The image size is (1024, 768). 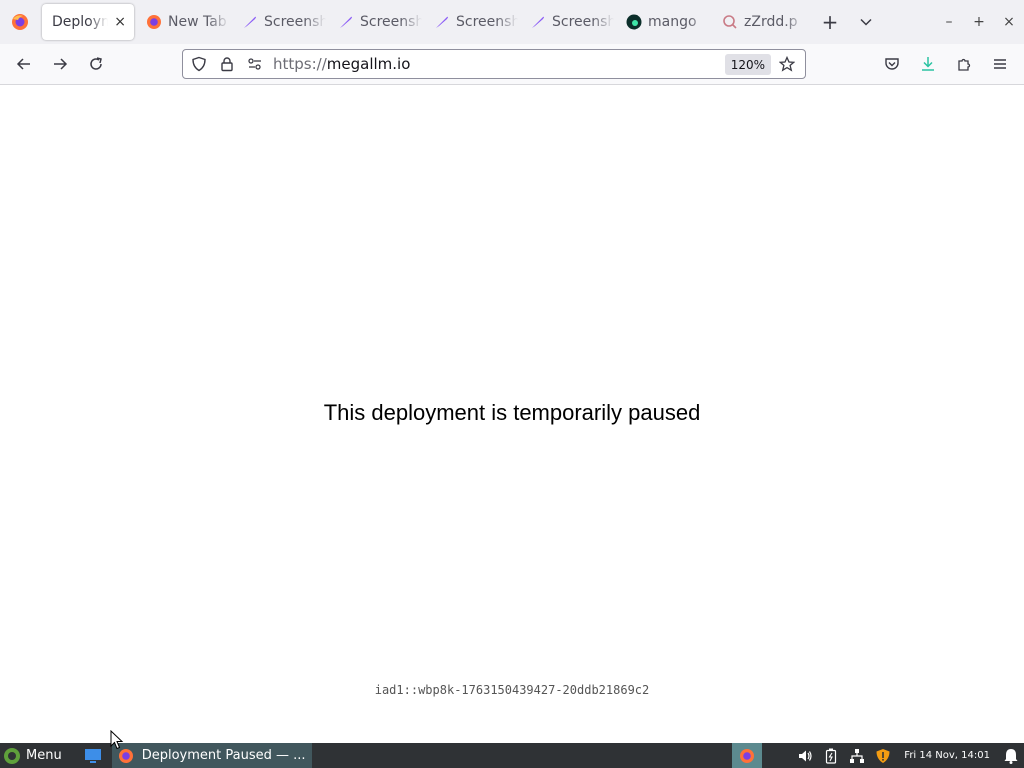 I want to click on network-icon, so click(x=857, y=755).